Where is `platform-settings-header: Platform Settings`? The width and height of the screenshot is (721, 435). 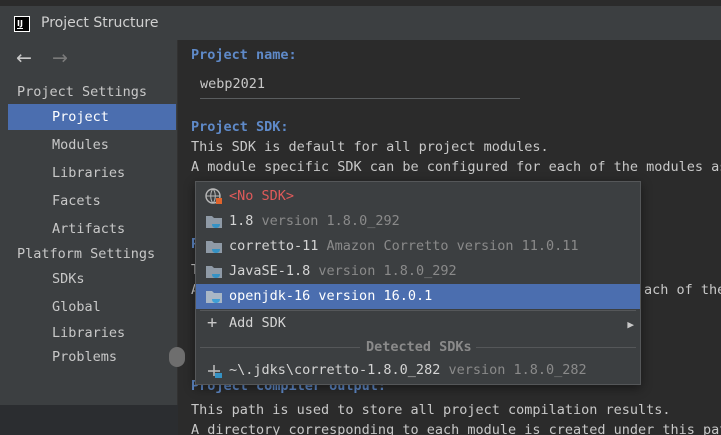
platform-settings-header: Platform Settings is located at coordinates (86, 254).